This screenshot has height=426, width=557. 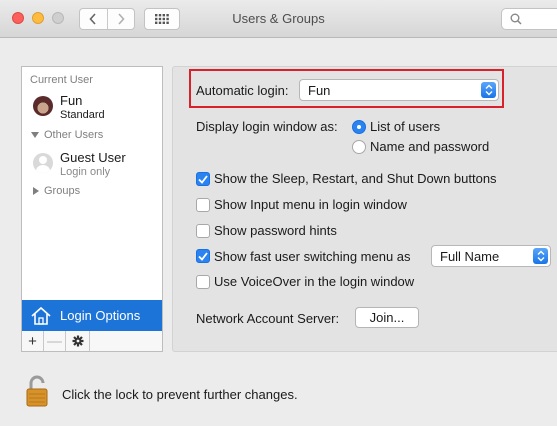 What do you see at coordinates (312, 256) in the screenshot?
I see `fast-user-switching-label: Show fast user switching menu as` at bounding box center [312, 256].